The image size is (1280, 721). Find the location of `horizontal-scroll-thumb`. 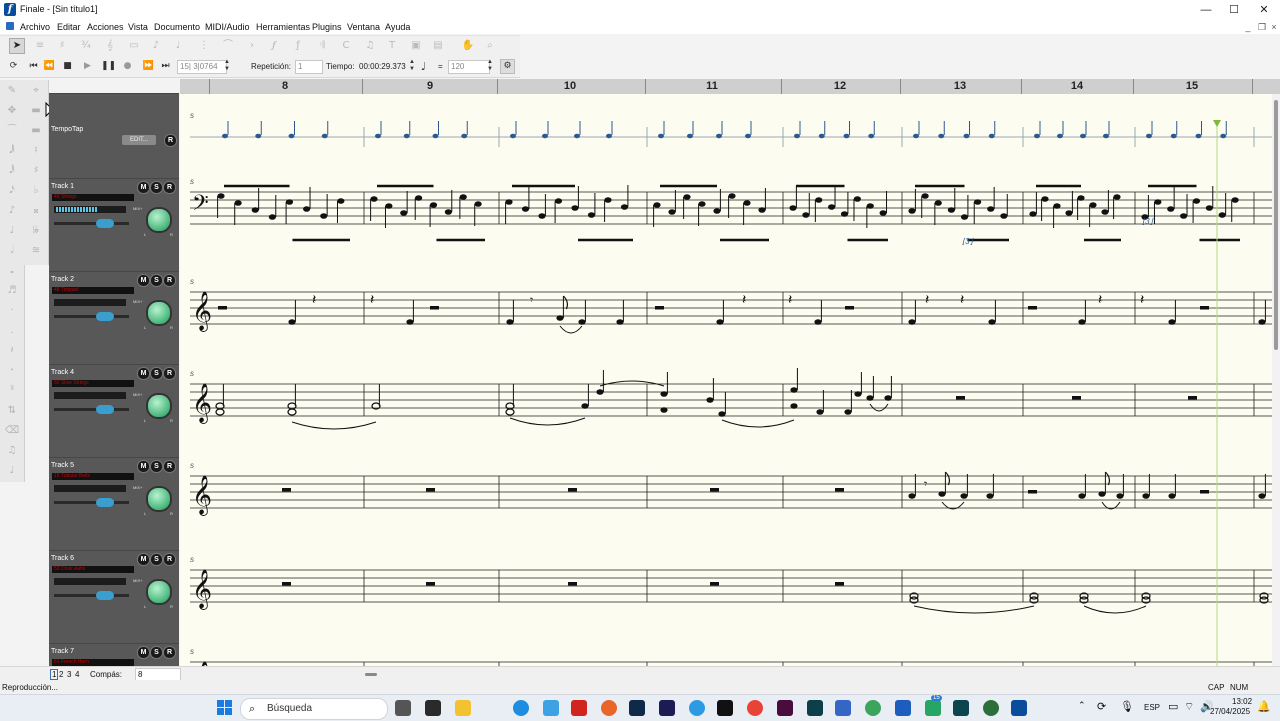

horizontal-scroll-thumb is located at coordinates (371, 674).